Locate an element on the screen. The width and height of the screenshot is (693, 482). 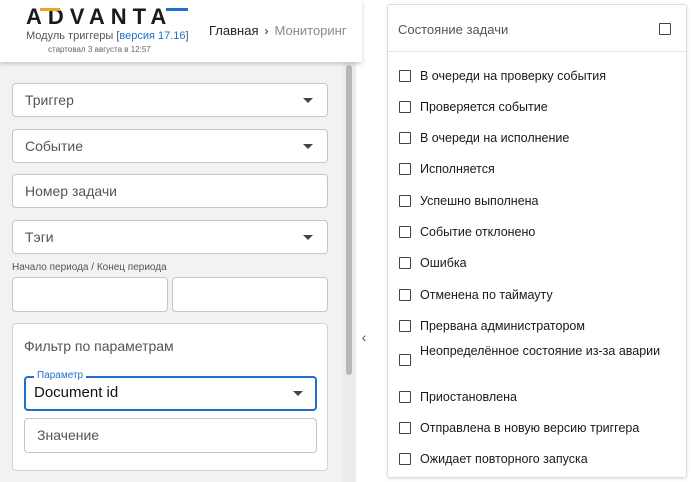
advanta-logo: ADVANTA is located at coordinates (107, 17).